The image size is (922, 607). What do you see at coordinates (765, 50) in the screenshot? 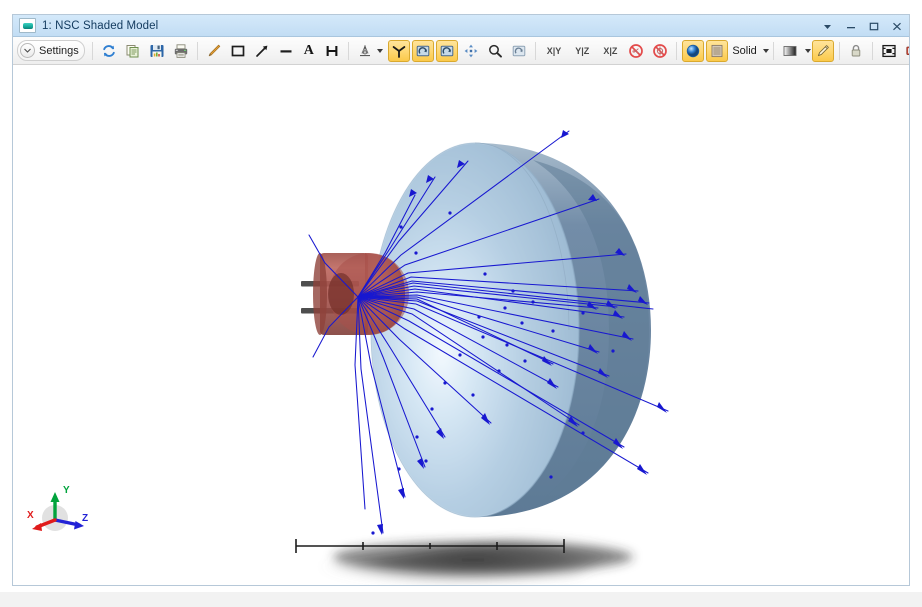
I see `solid-caret-icon` at bounding box center [765, 50].